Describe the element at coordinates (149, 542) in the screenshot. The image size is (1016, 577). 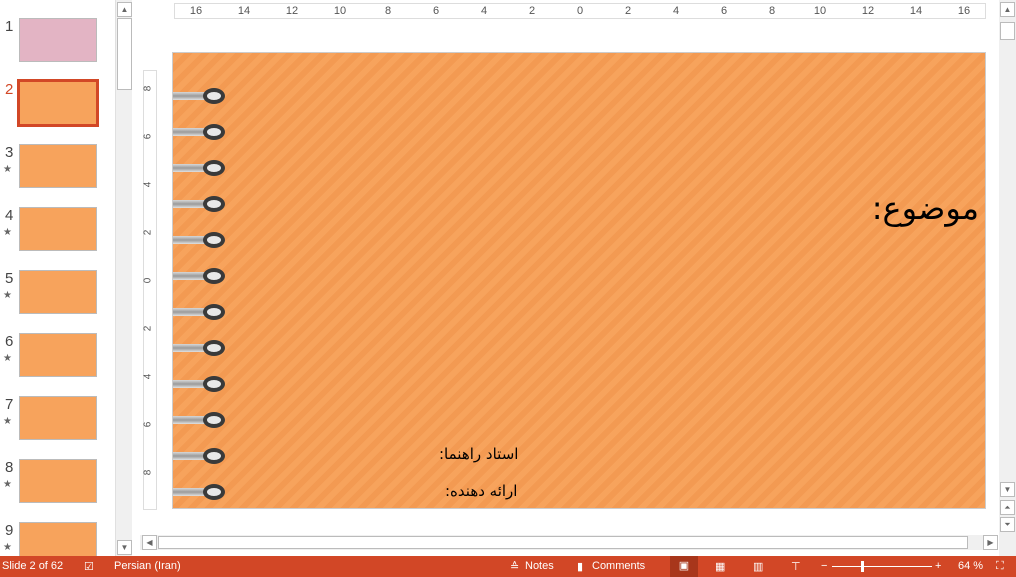
I see `scroll-left-button: ◀` at that location.